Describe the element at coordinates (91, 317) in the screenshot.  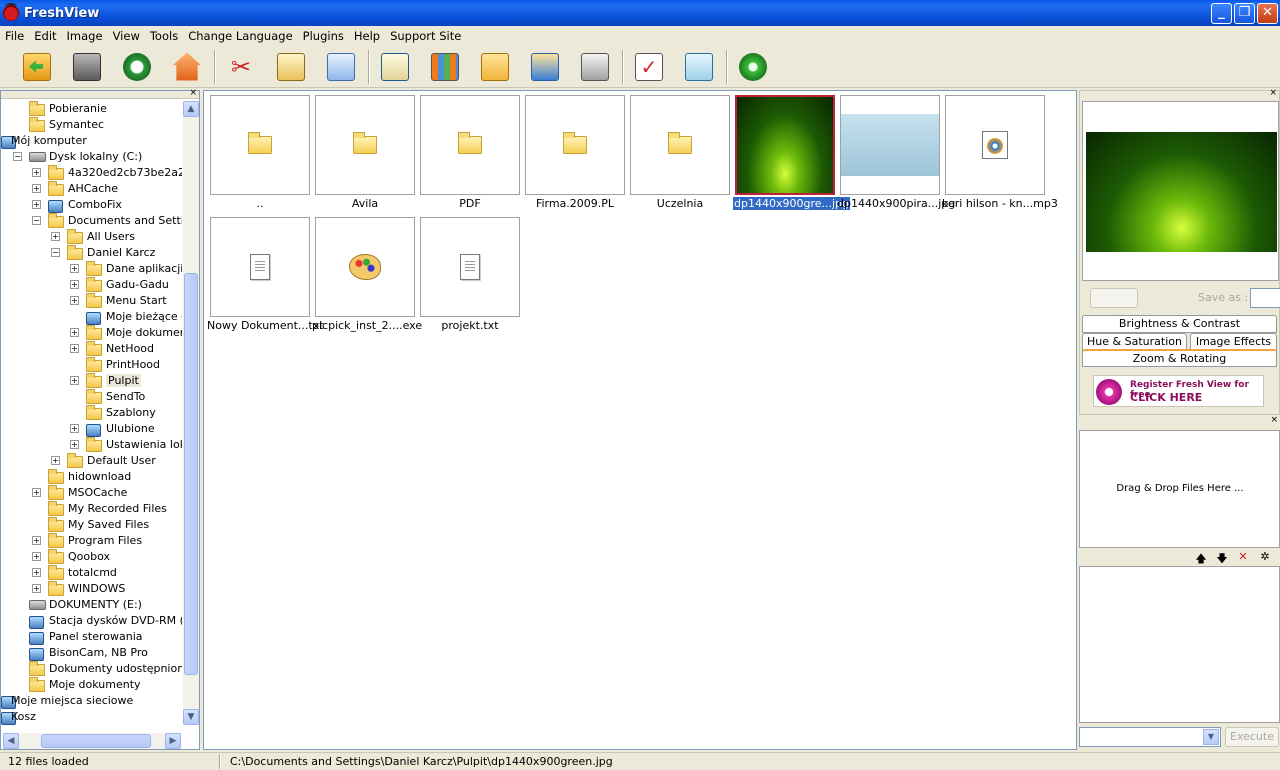
I see `tree-item: Moje bieżące dokum` at that location.